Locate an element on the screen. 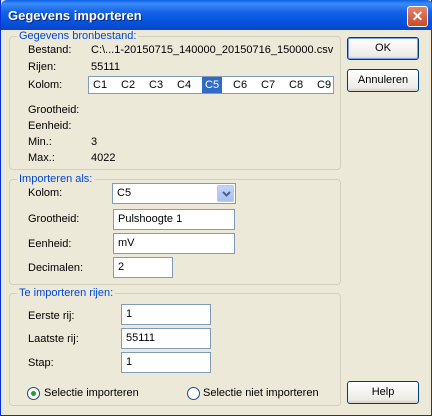  column-cell: C3 is located at coordinates (156, 85).